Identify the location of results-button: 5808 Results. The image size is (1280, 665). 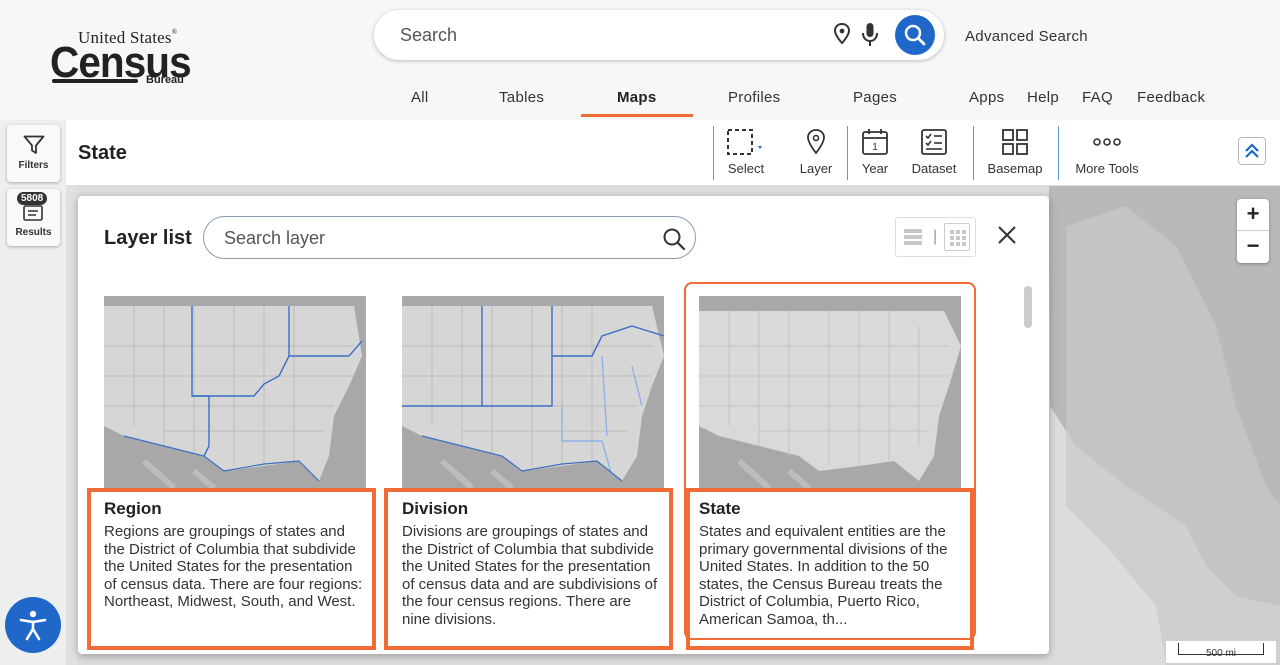
(33, 217).